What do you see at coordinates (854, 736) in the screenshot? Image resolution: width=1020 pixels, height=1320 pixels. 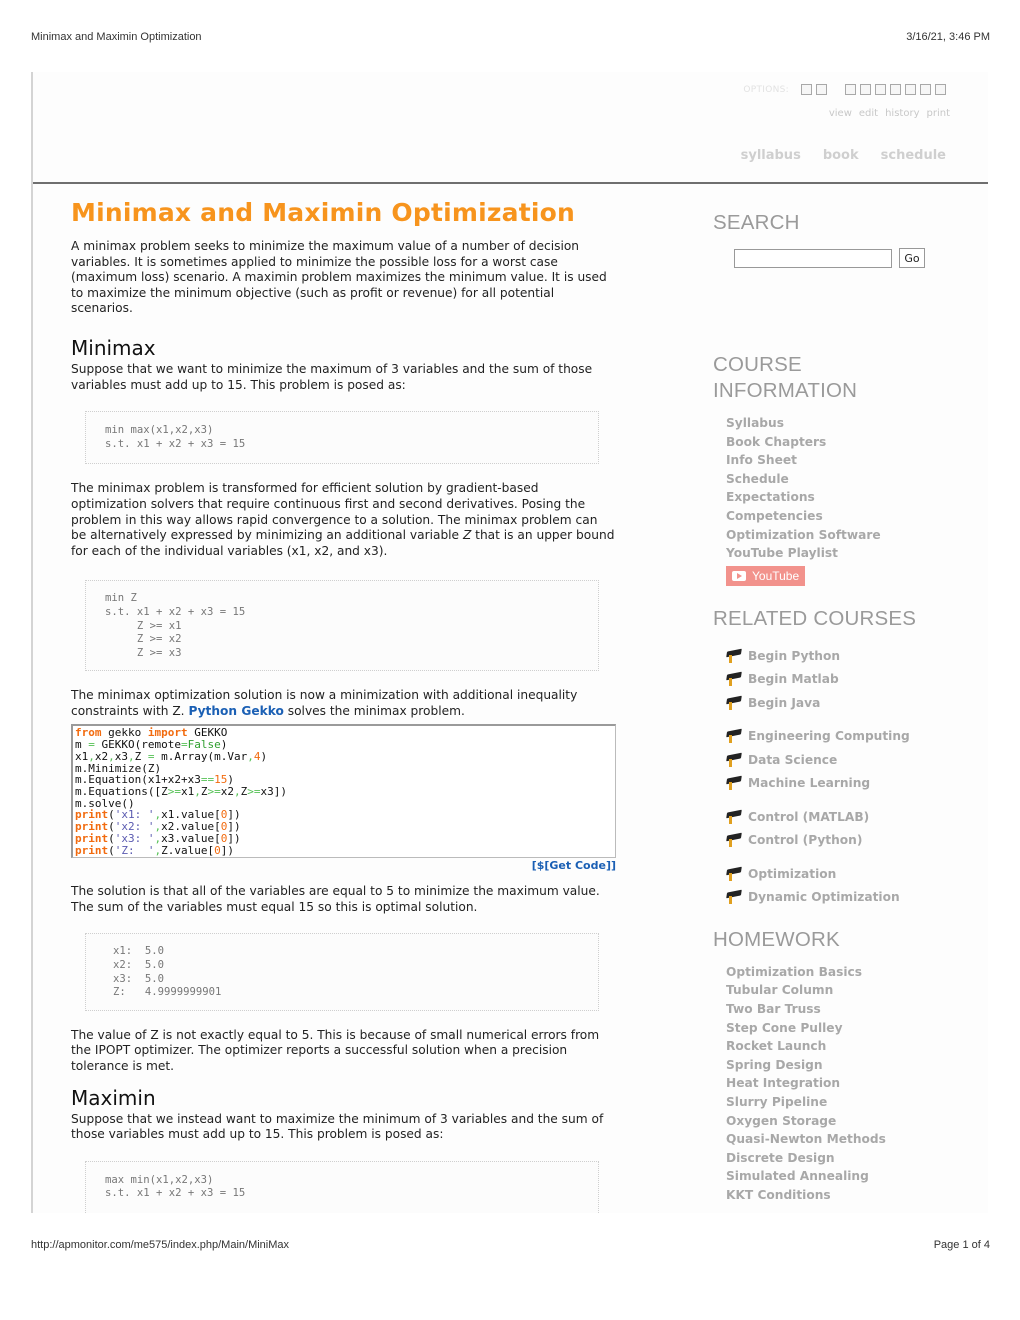 I see `related-course: Engineering Computing` at bounding box center [854, 736].